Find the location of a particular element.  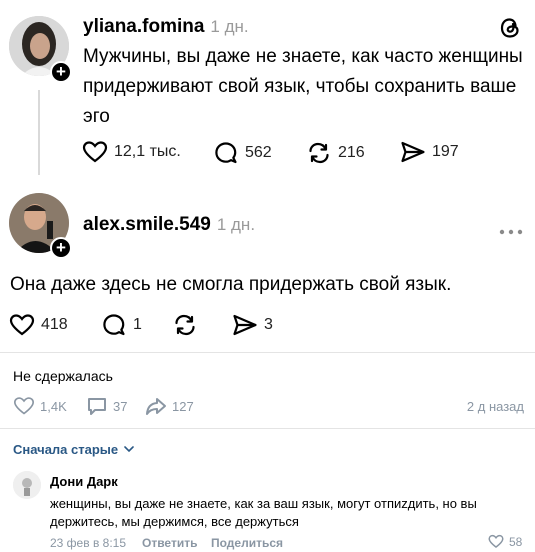

sort-label: Сначала старые is located at coordinates (66, 449).